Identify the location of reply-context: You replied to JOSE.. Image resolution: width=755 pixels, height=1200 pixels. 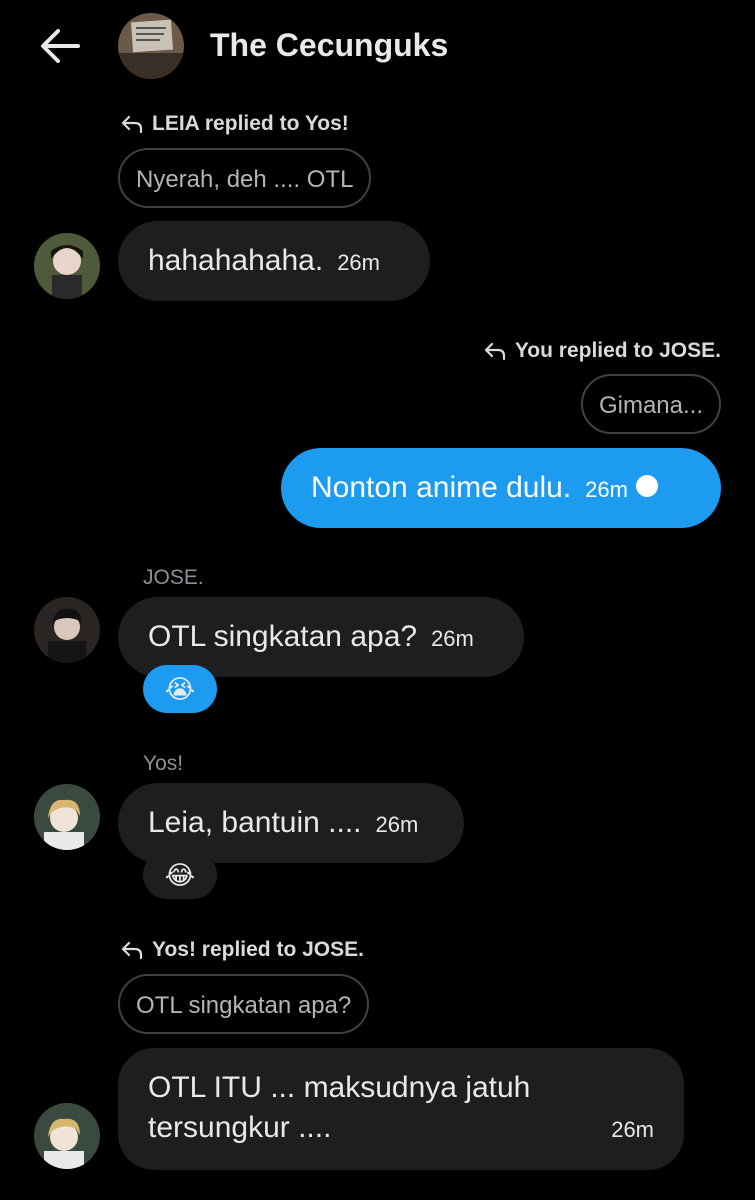
(602, 351).